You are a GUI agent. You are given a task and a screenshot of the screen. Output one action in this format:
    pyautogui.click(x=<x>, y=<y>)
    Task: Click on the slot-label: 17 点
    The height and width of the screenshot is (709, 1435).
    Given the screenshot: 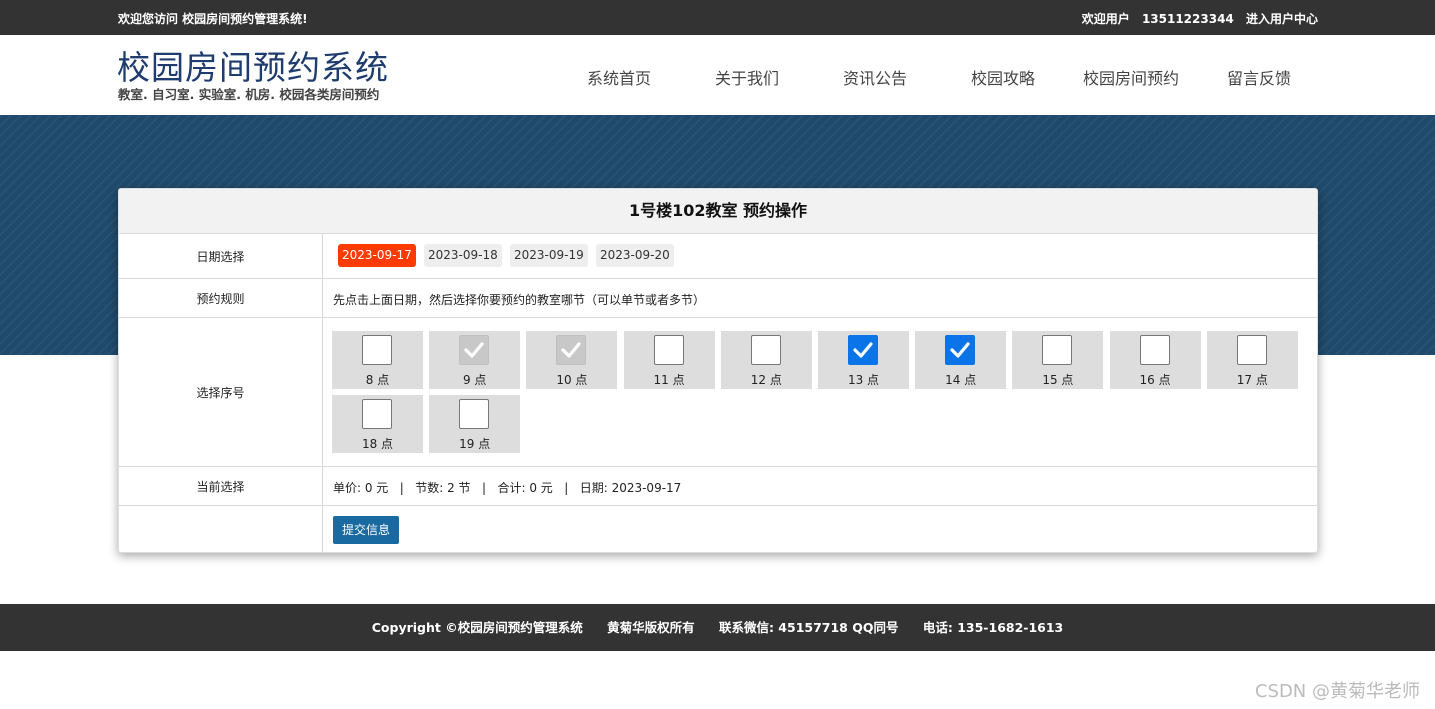 What is the action you would take?
    pyautogui.click(x=1252, y=380)
    